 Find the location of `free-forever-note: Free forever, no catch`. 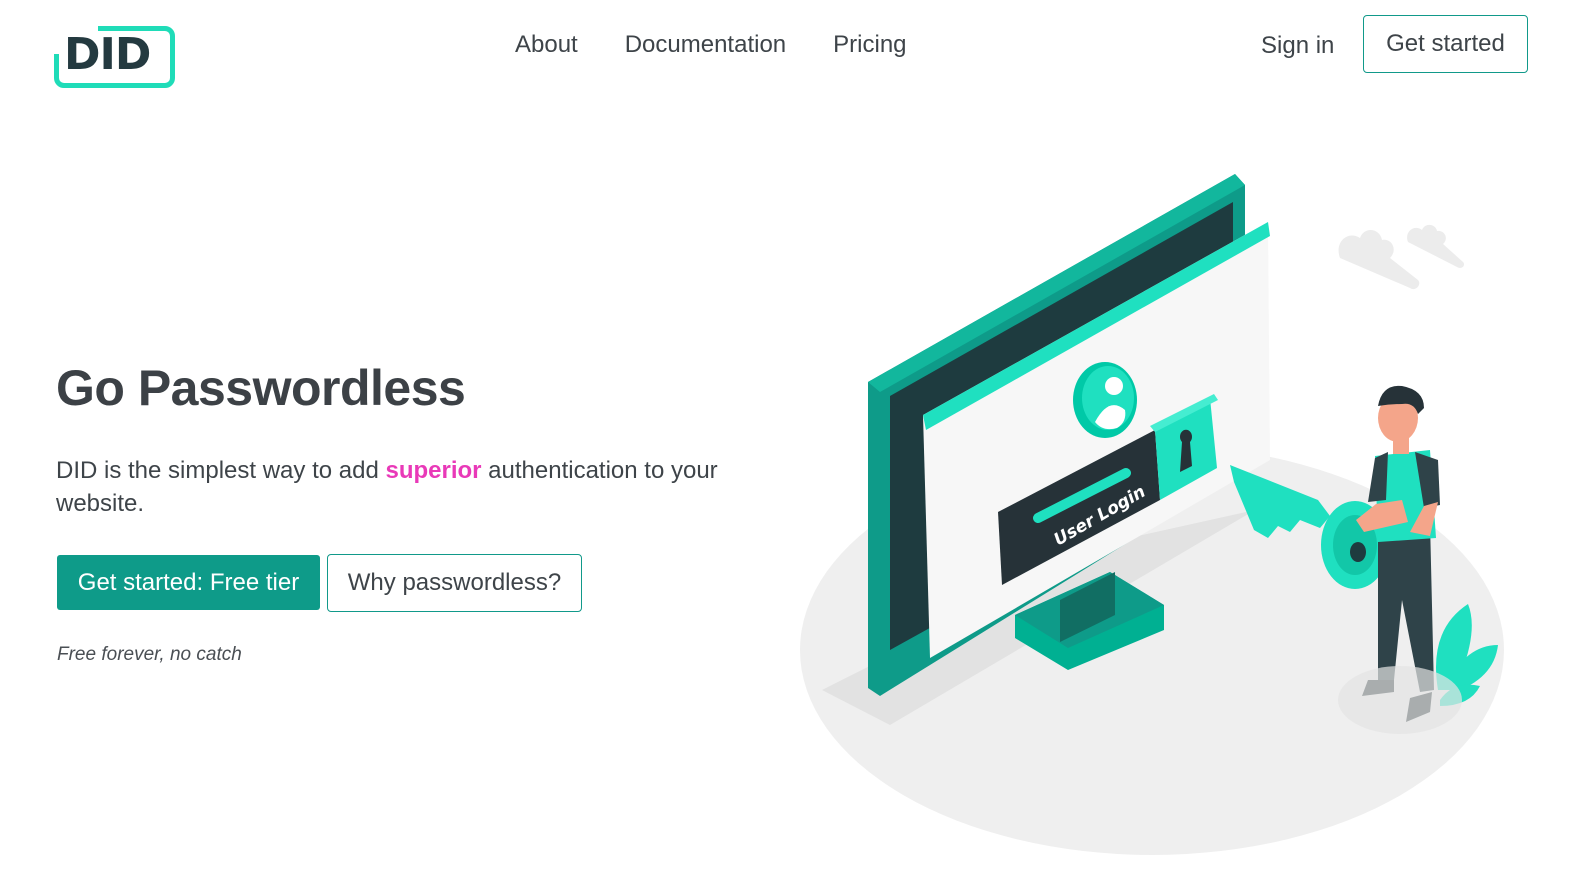

free-forever-note: Free forever, no catch is located at coordinates (149, 654).